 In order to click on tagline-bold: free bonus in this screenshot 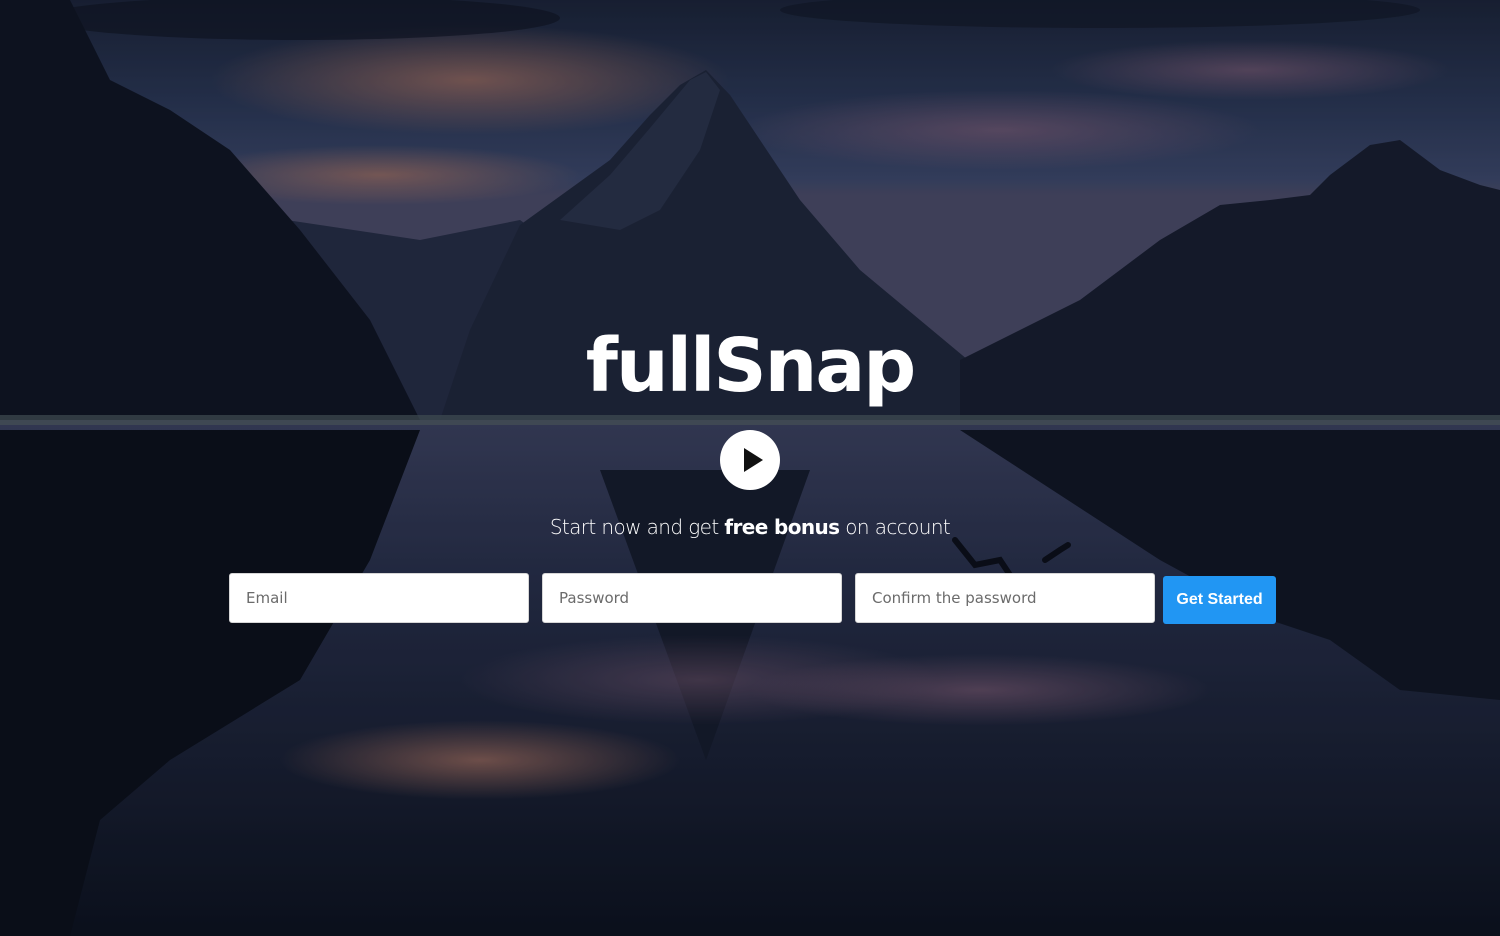, I will do `click(782, 527)`.